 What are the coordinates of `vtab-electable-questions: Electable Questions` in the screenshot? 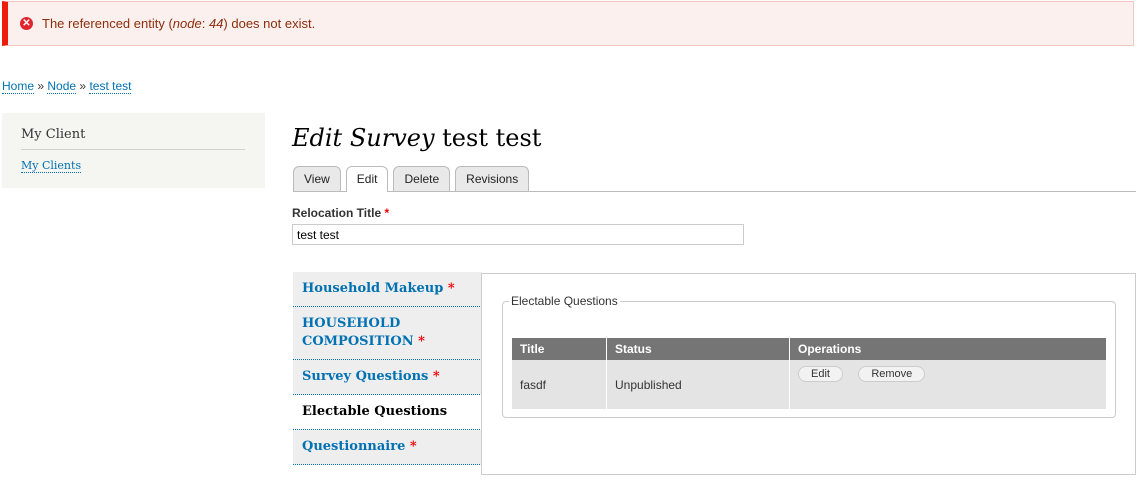 It's located at (387, 412).